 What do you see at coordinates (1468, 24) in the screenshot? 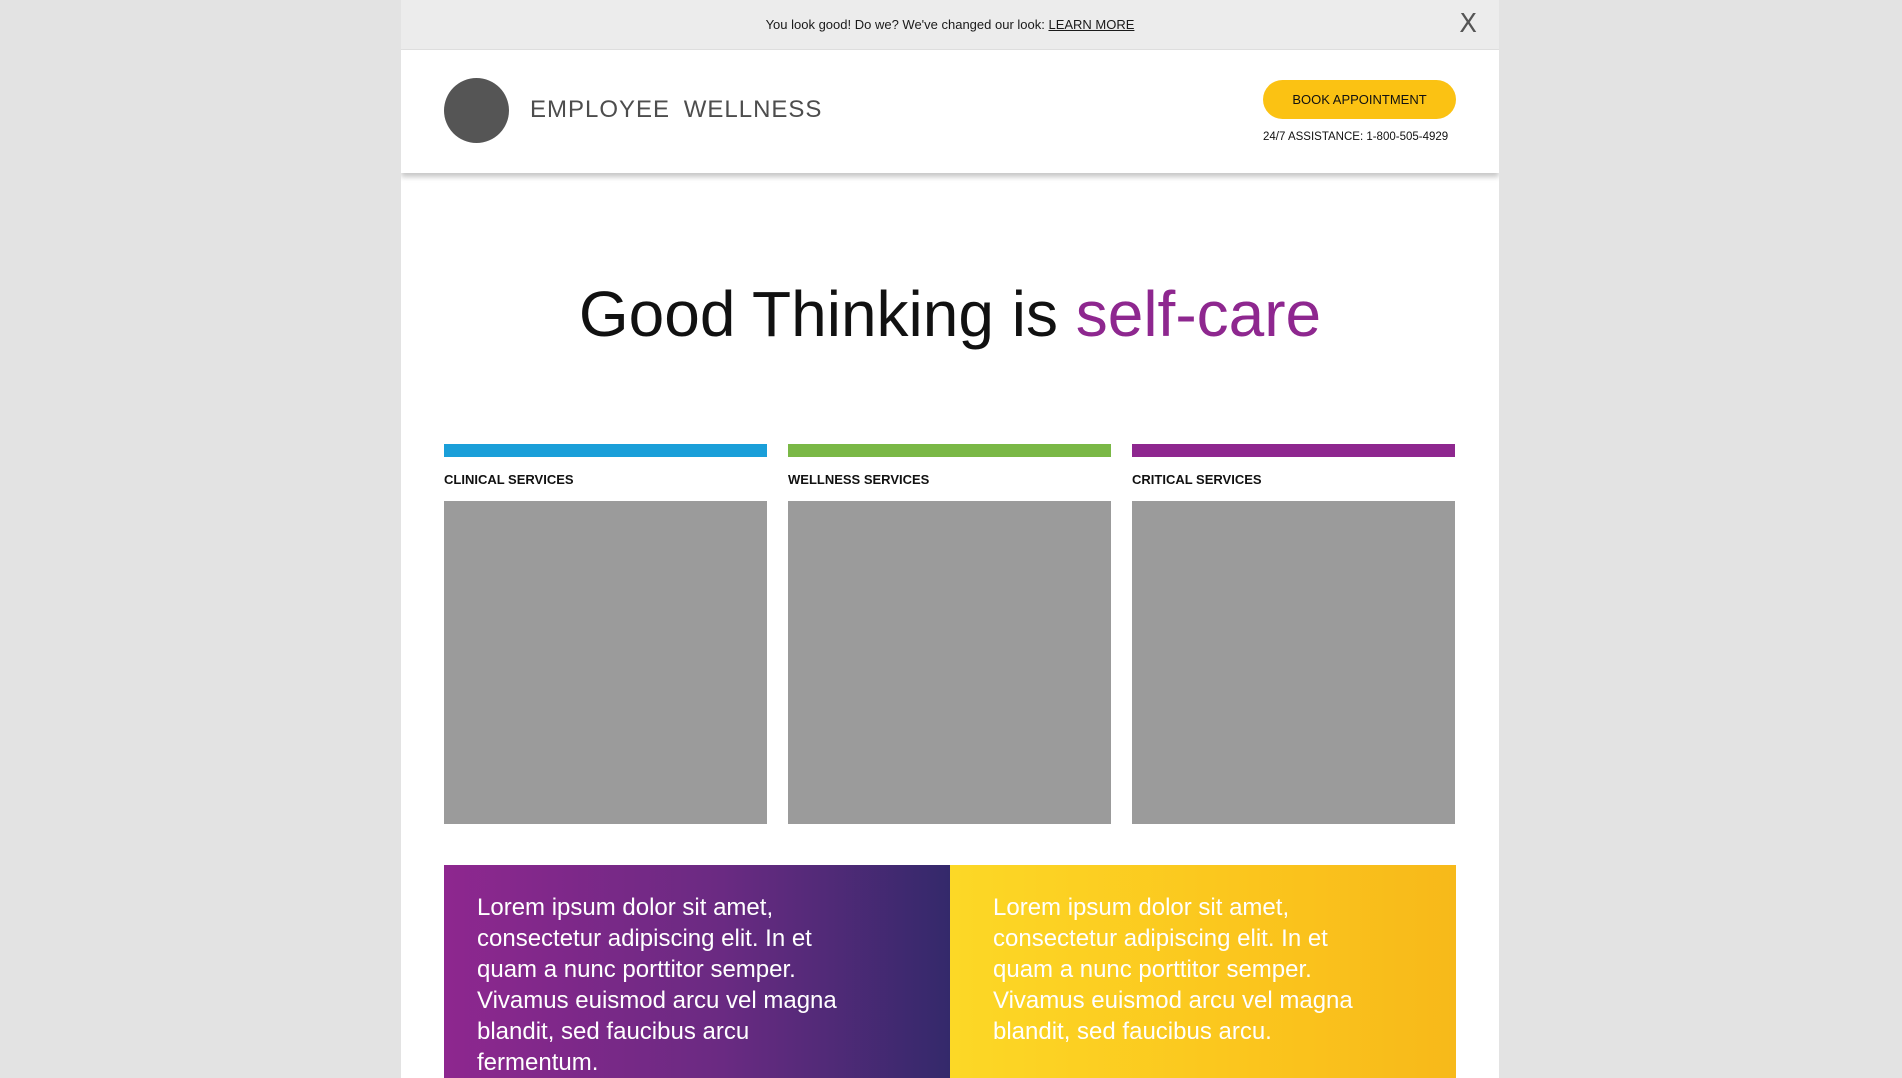
I see `close-icon: X` at bounding box center [1468, 24].